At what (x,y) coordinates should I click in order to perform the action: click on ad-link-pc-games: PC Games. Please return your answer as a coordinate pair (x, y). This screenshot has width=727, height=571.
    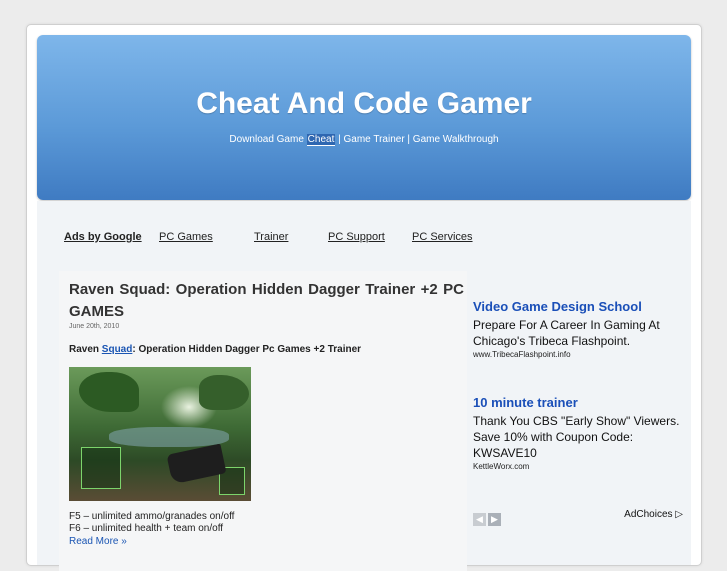
    Looking at the image, I should click on (186, 237).